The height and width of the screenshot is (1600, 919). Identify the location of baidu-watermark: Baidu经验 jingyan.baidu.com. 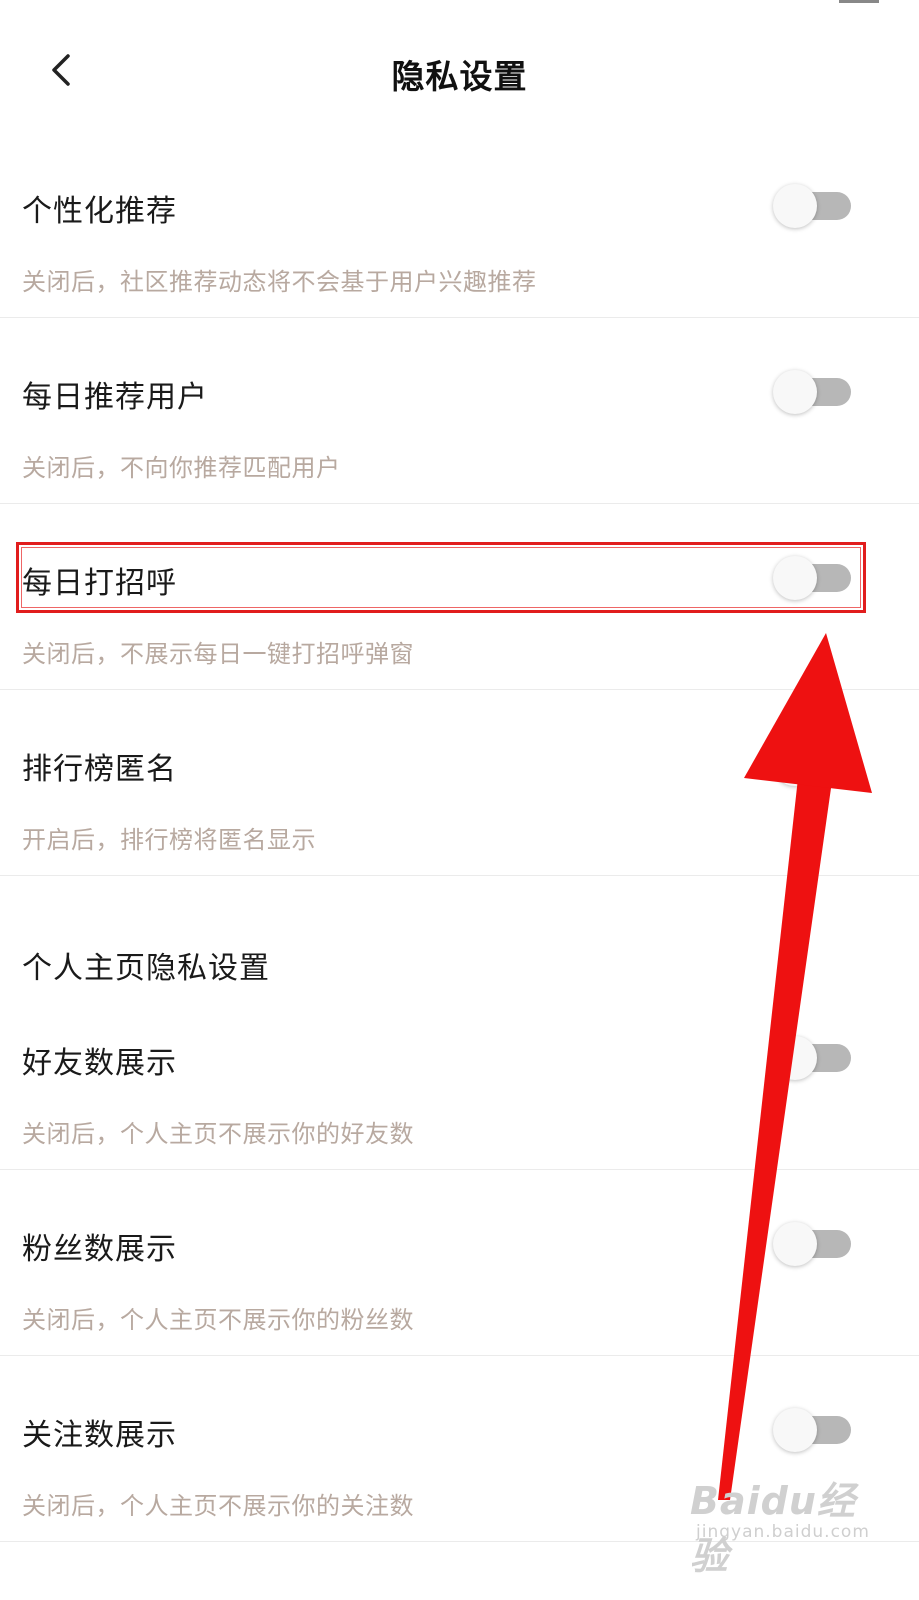
(790, 1524).